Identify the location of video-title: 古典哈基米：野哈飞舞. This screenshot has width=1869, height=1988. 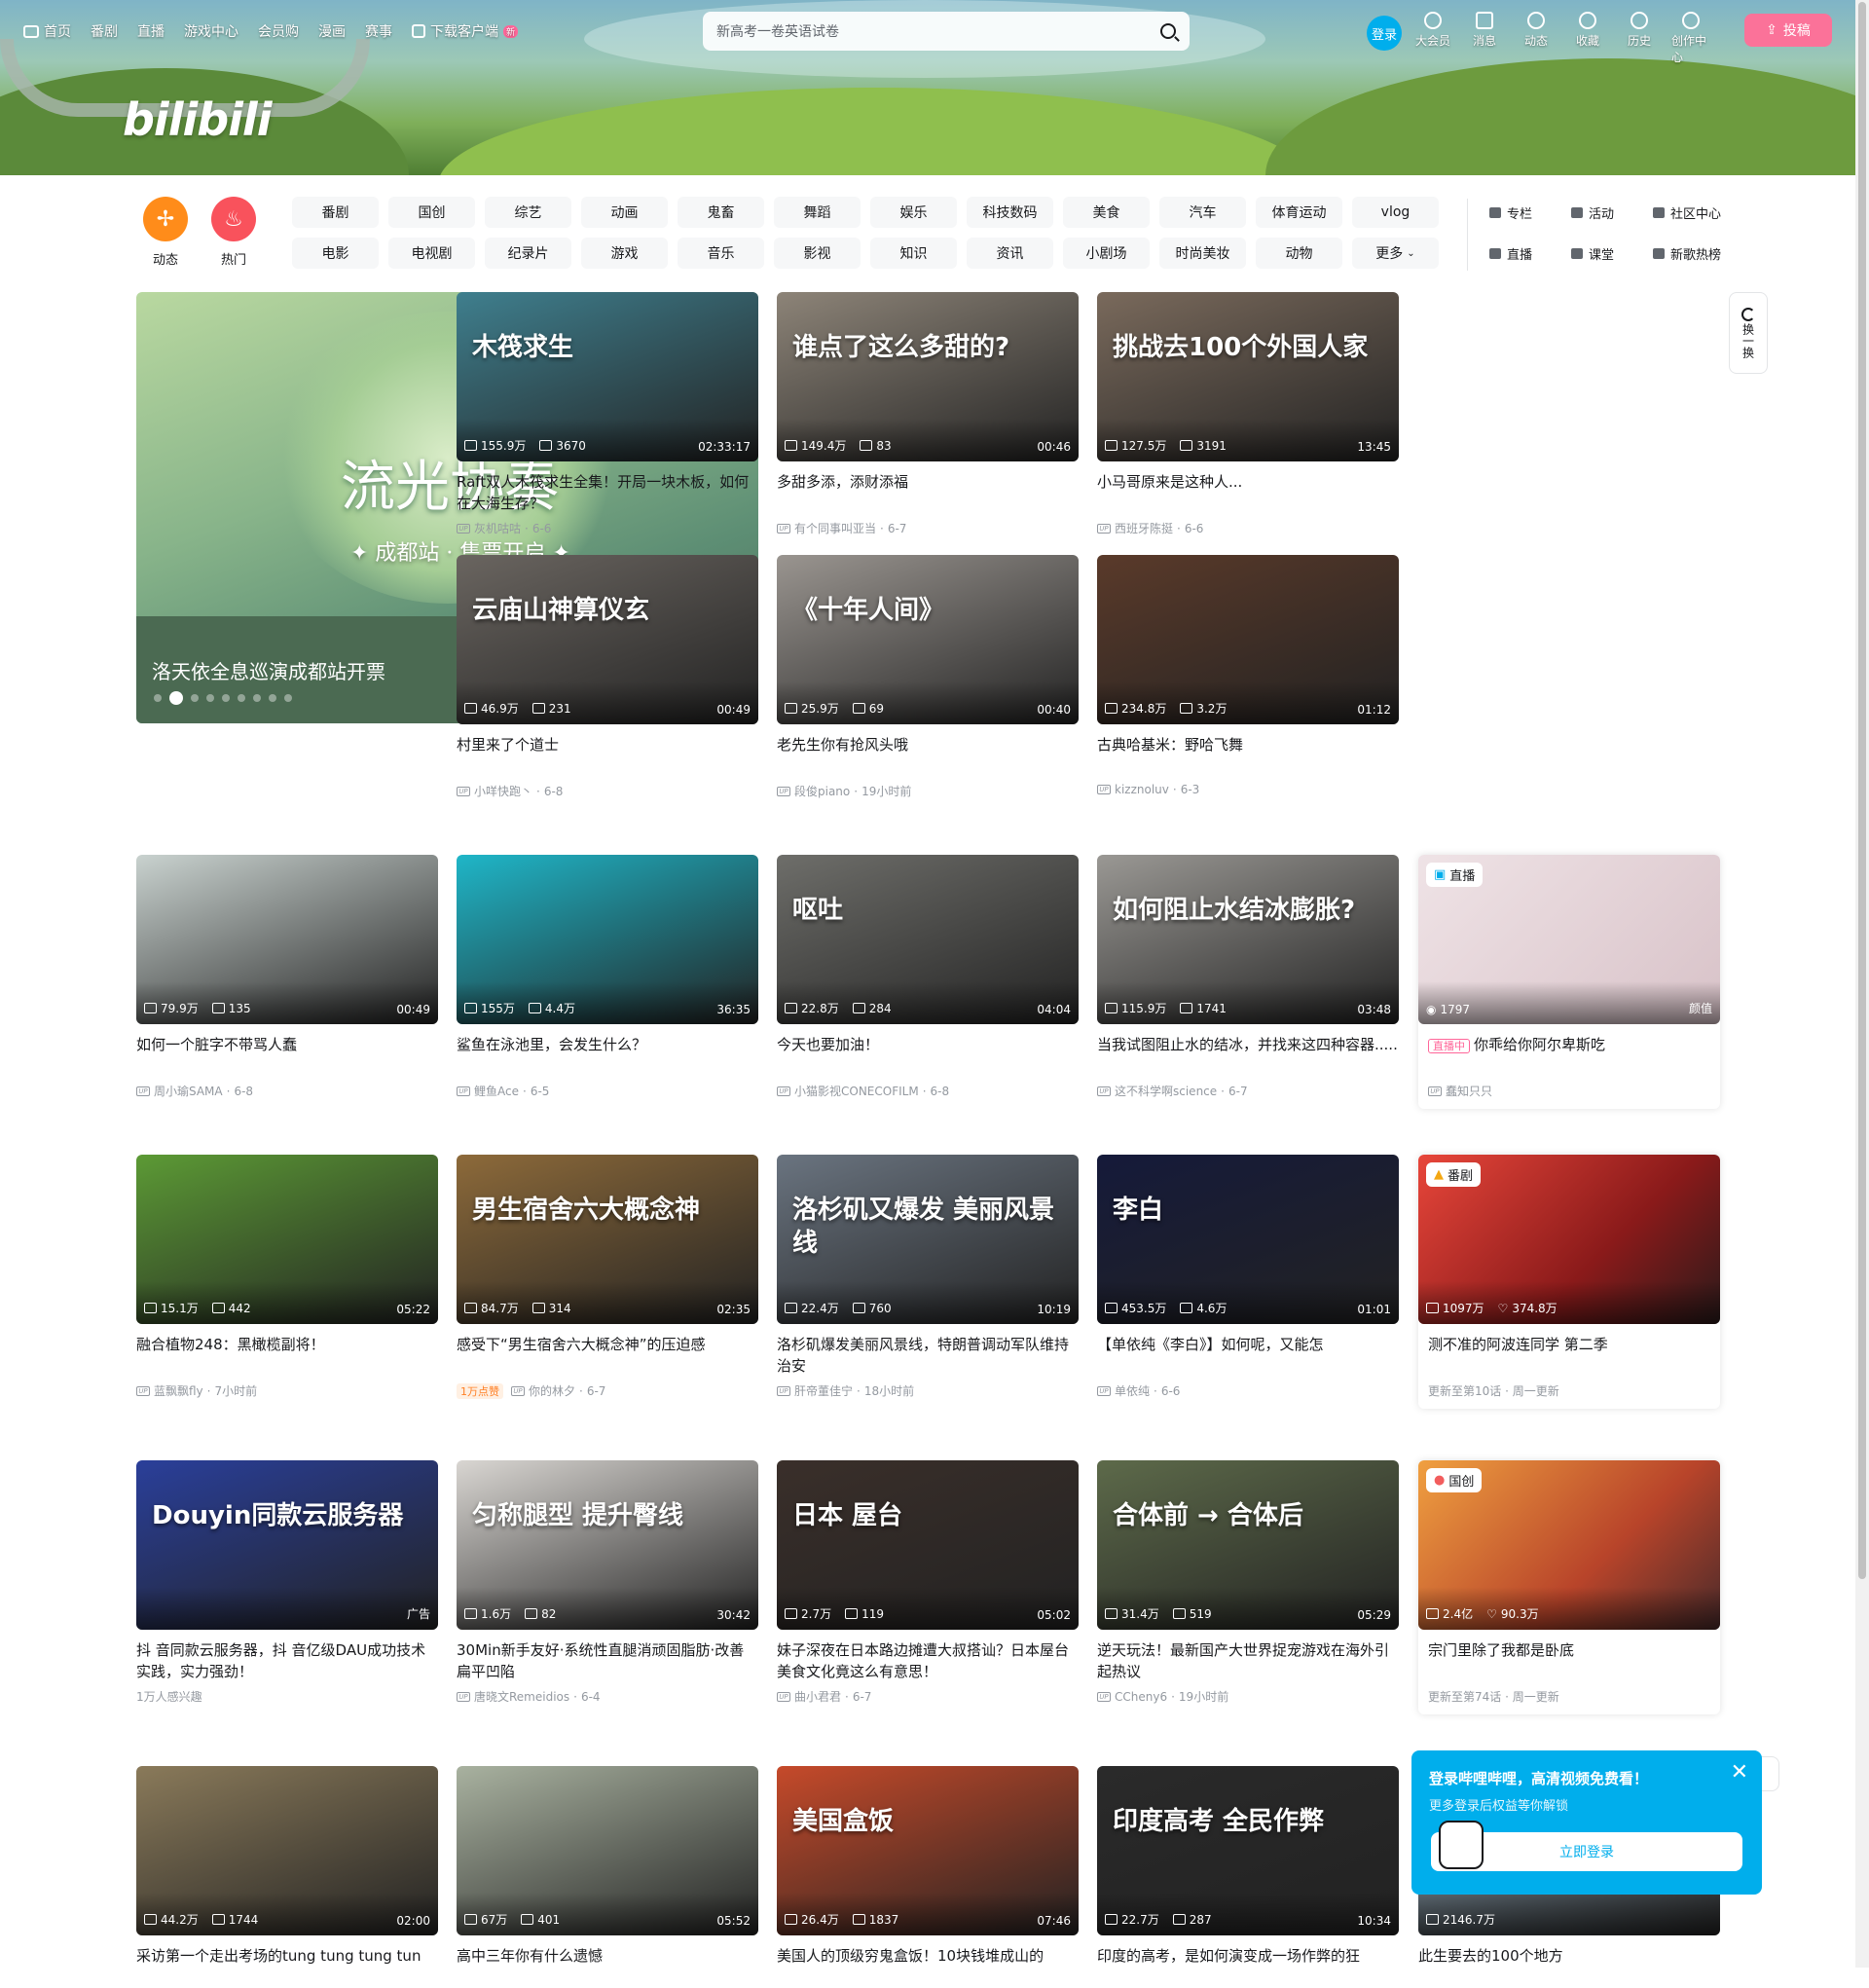
(1248, 755).